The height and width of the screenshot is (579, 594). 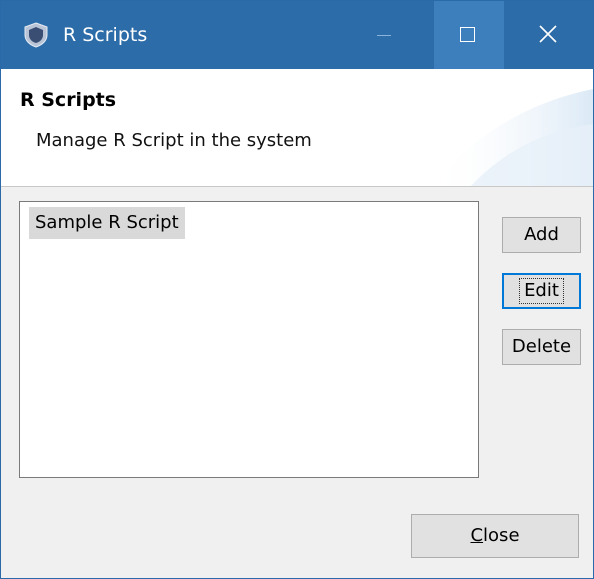 What do you see at coordinates (105, 35) in the screenshot?
I see `window-title: R Scripts` at bounding box center [105, 35].